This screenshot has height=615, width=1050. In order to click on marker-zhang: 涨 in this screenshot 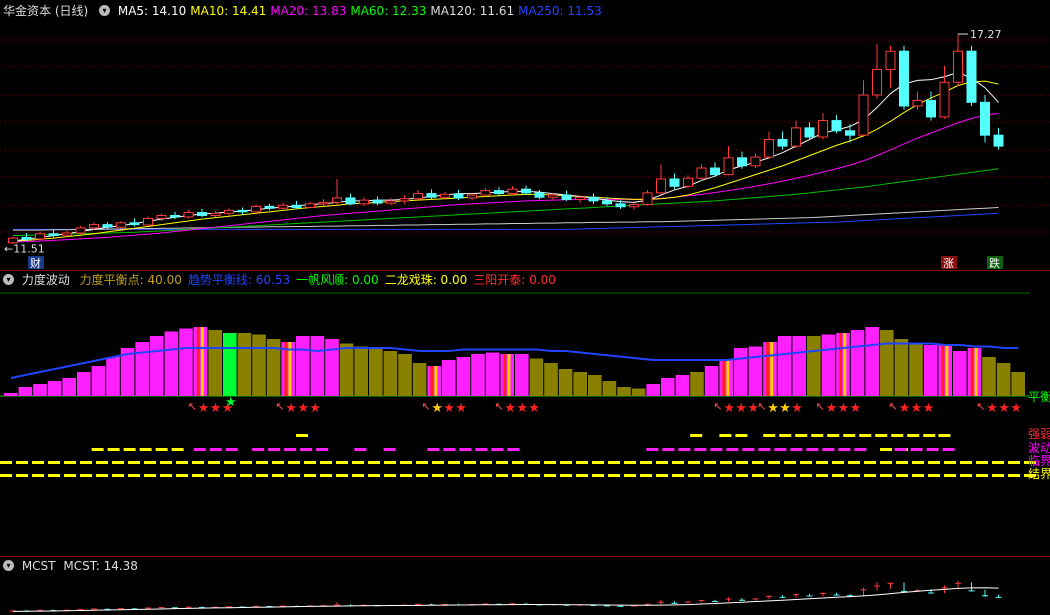, I will do `click(948, 263)`.